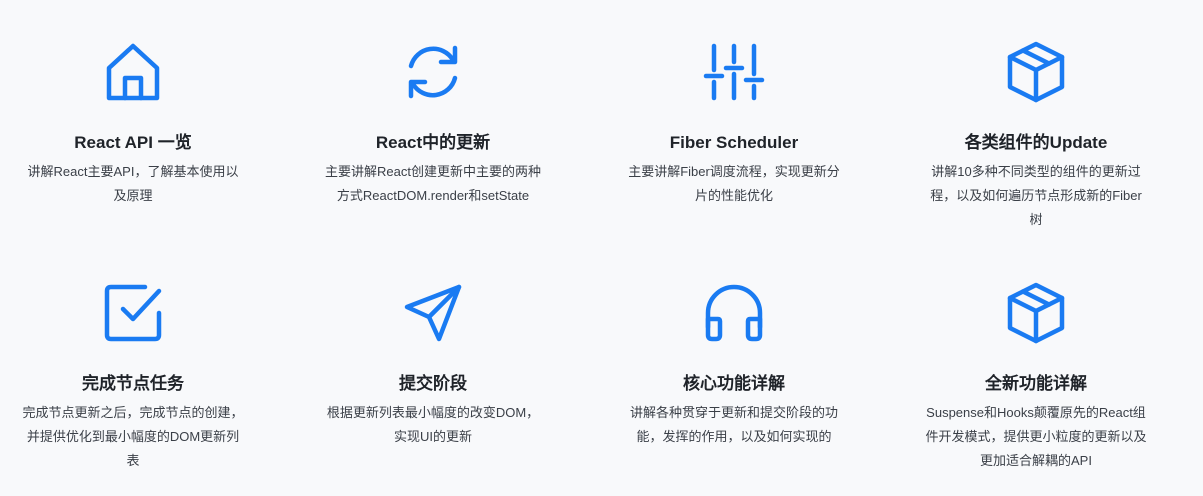 Image resolution: width=1203 pixels, height=496 pixels. I want to click on feature-card-core-features: 核心功能详解 讲解各种贯穿于更新和提交阶段的功能，发挥的作用，以及如何实现的, so click(734, 365).